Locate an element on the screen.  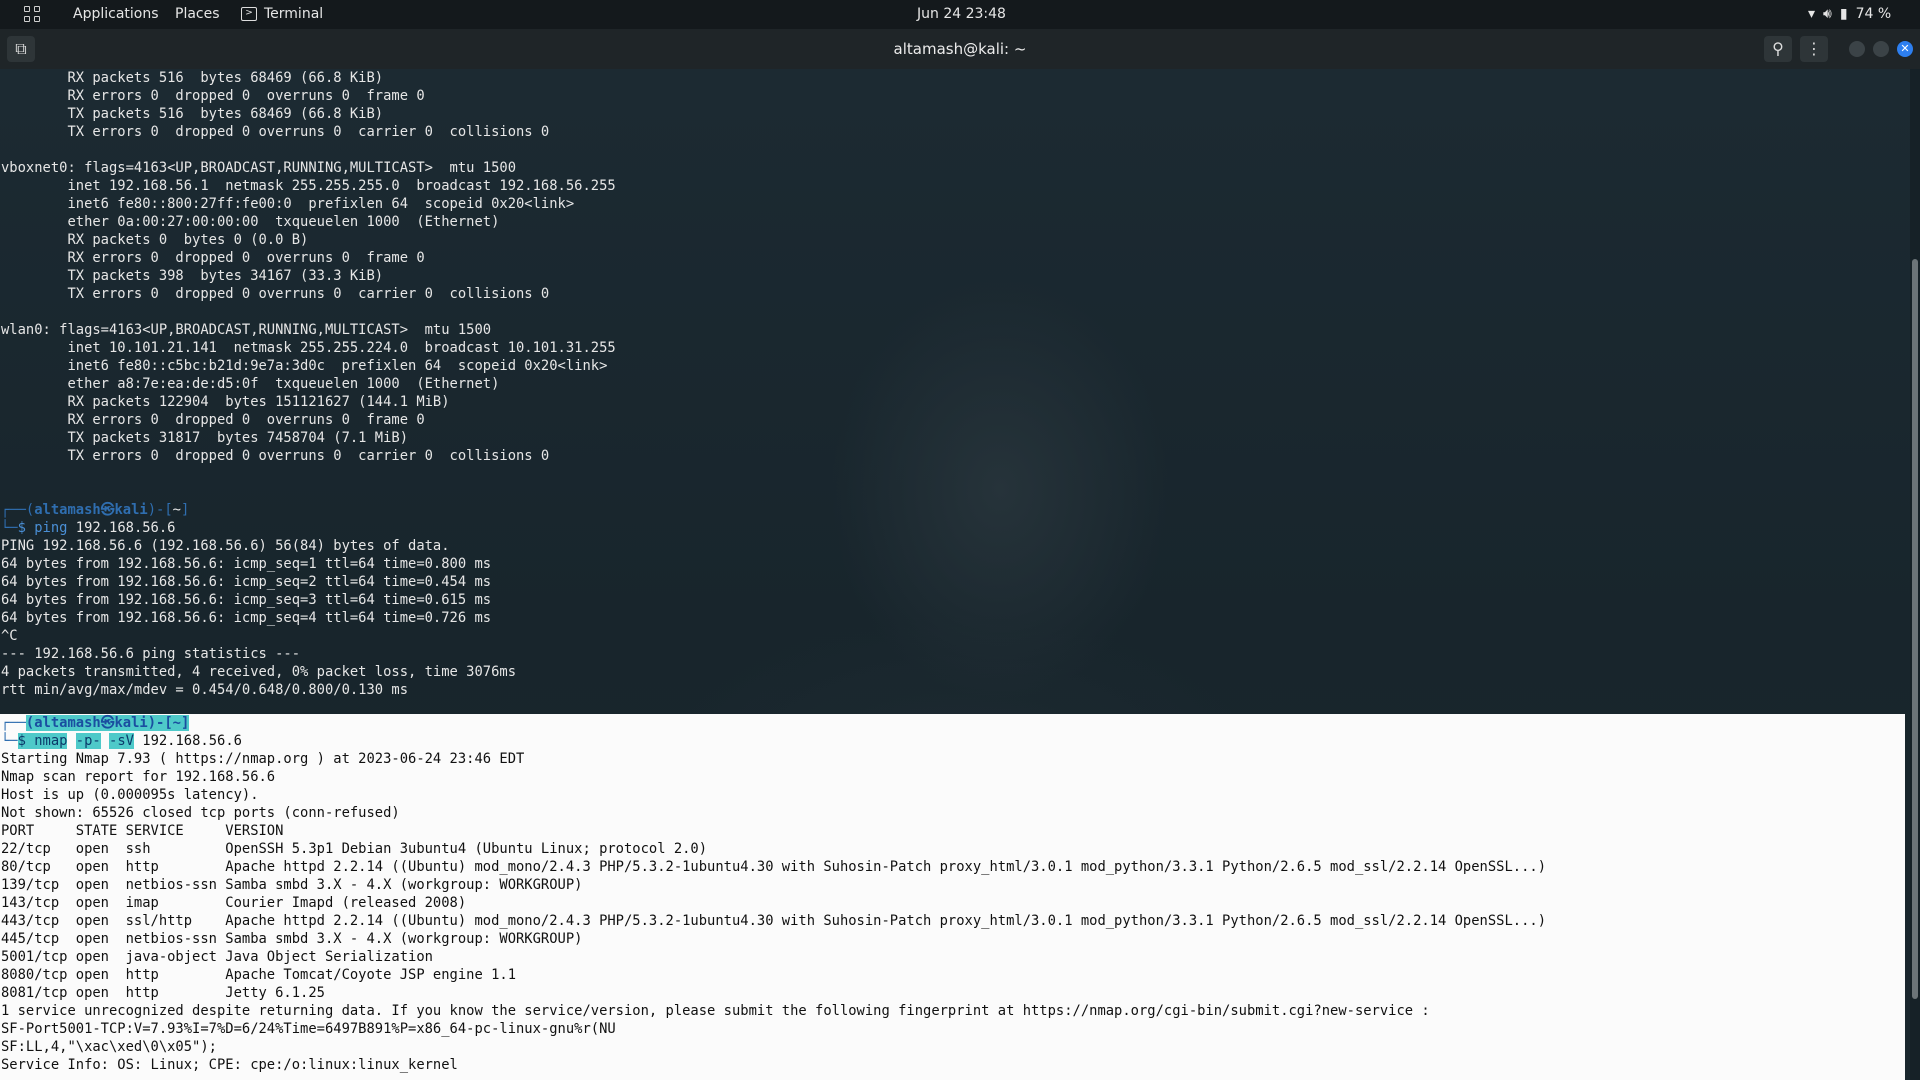
terminal-app-menu: > Terminal is located at coordinates (282, 14).